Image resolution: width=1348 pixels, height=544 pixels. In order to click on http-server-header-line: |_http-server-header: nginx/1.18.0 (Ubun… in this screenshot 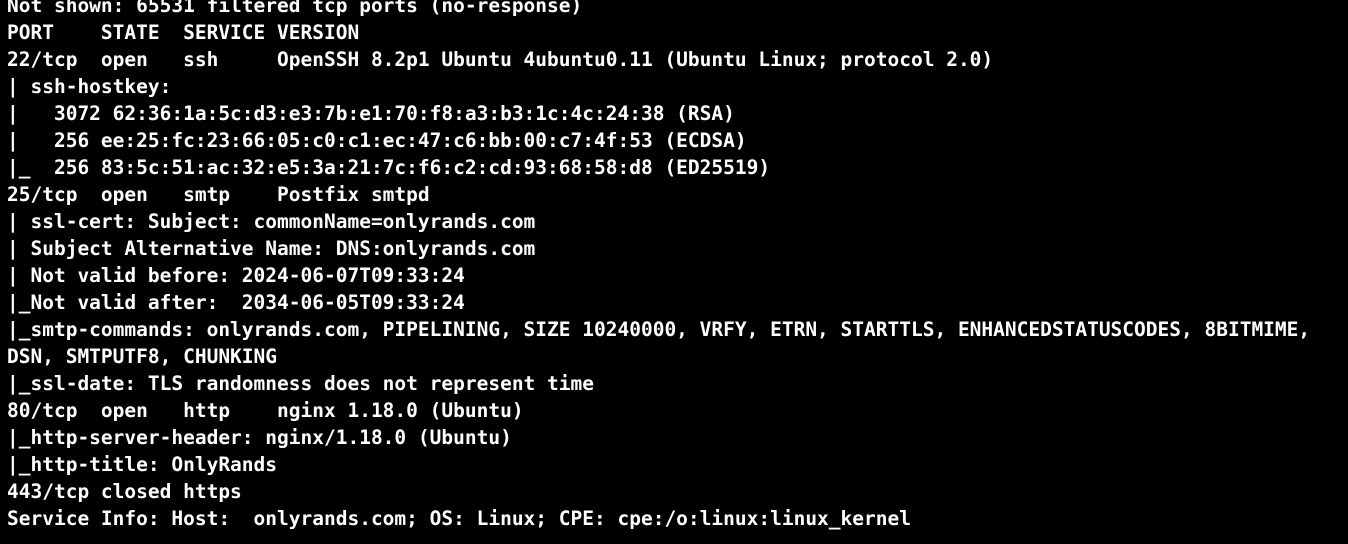, I will do `click(259, 437)`.